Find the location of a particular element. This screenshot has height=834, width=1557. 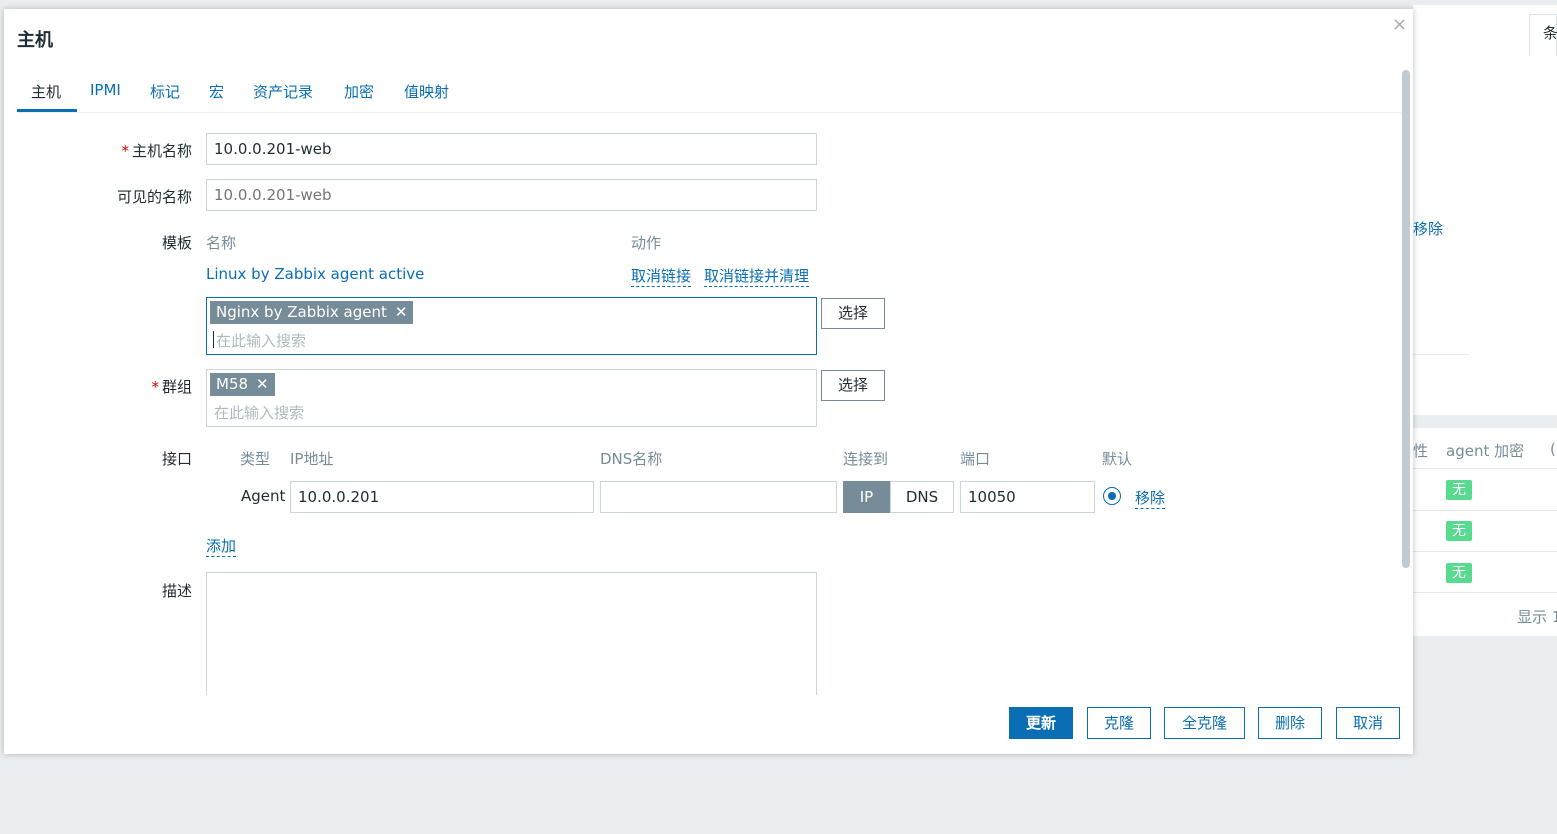

dialog-title: 主机 is located at coordinates (35, 40).